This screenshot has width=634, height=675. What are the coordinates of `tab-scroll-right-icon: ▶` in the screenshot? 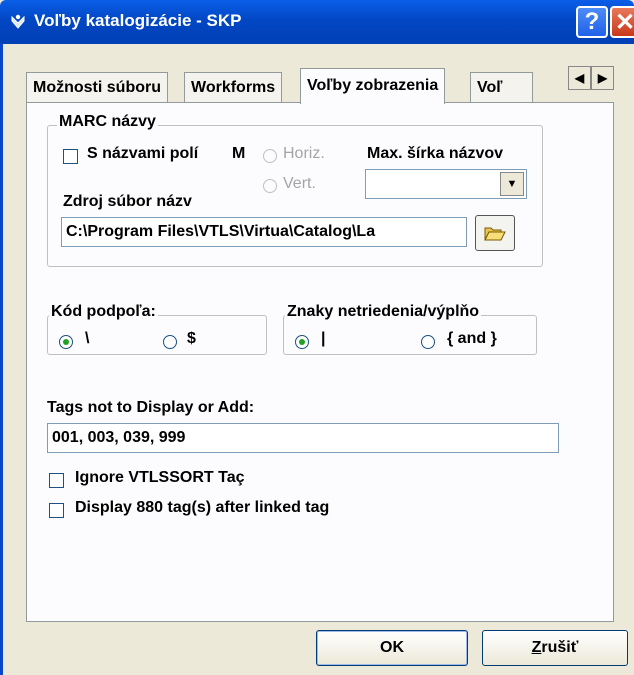 It's located at (602, 78).